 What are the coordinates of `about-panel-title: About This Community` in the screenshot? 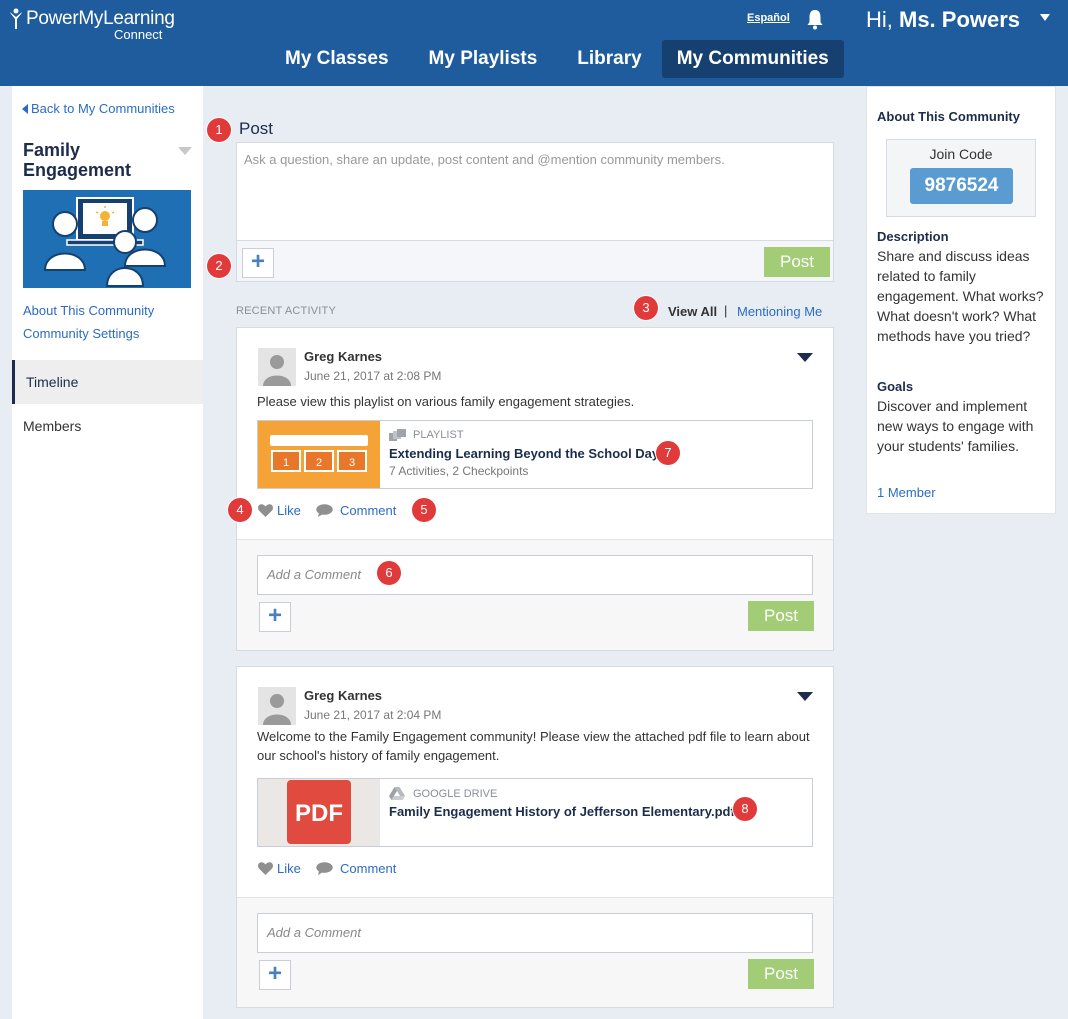 It's located at (948, 116).